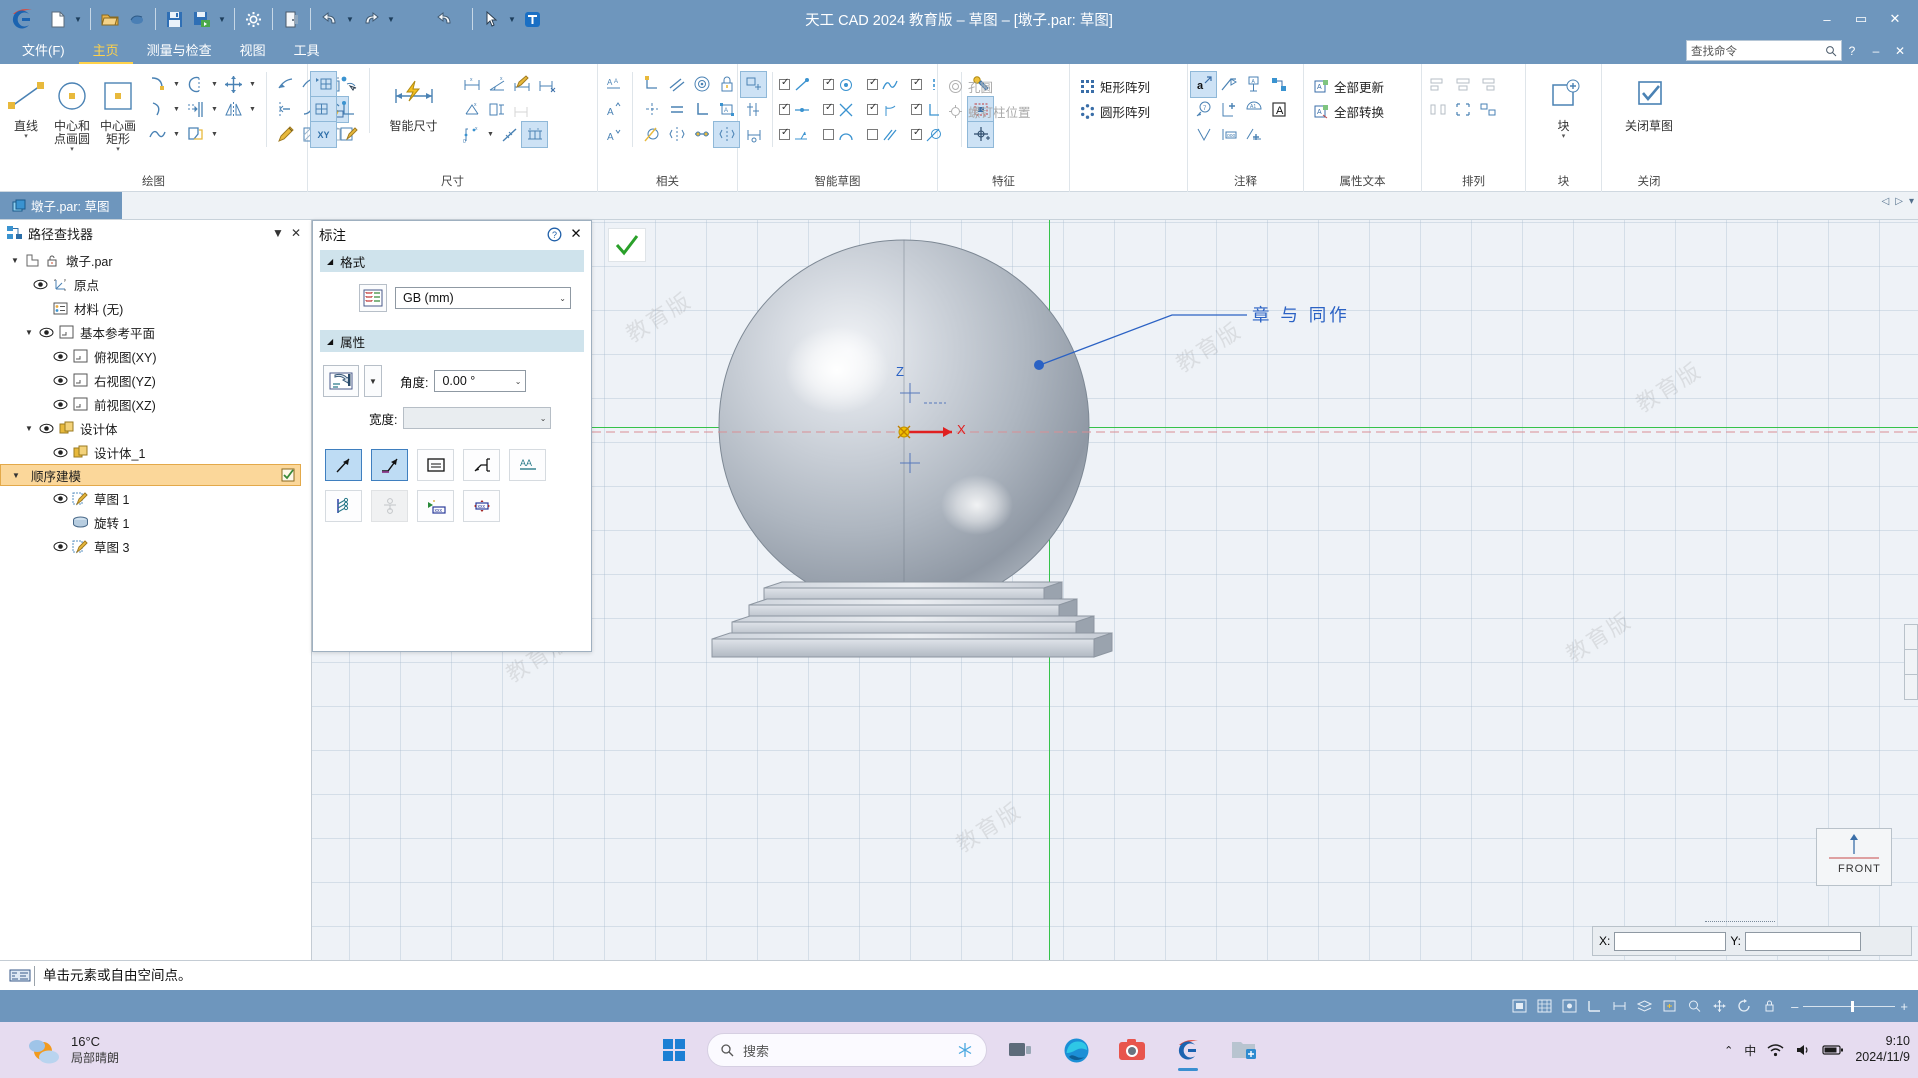 The width and height of the screenshot is (1918, 1078). Describe the element at coordinates (1644, 1006) in the screenshot. I see `layer-icon` at that location.